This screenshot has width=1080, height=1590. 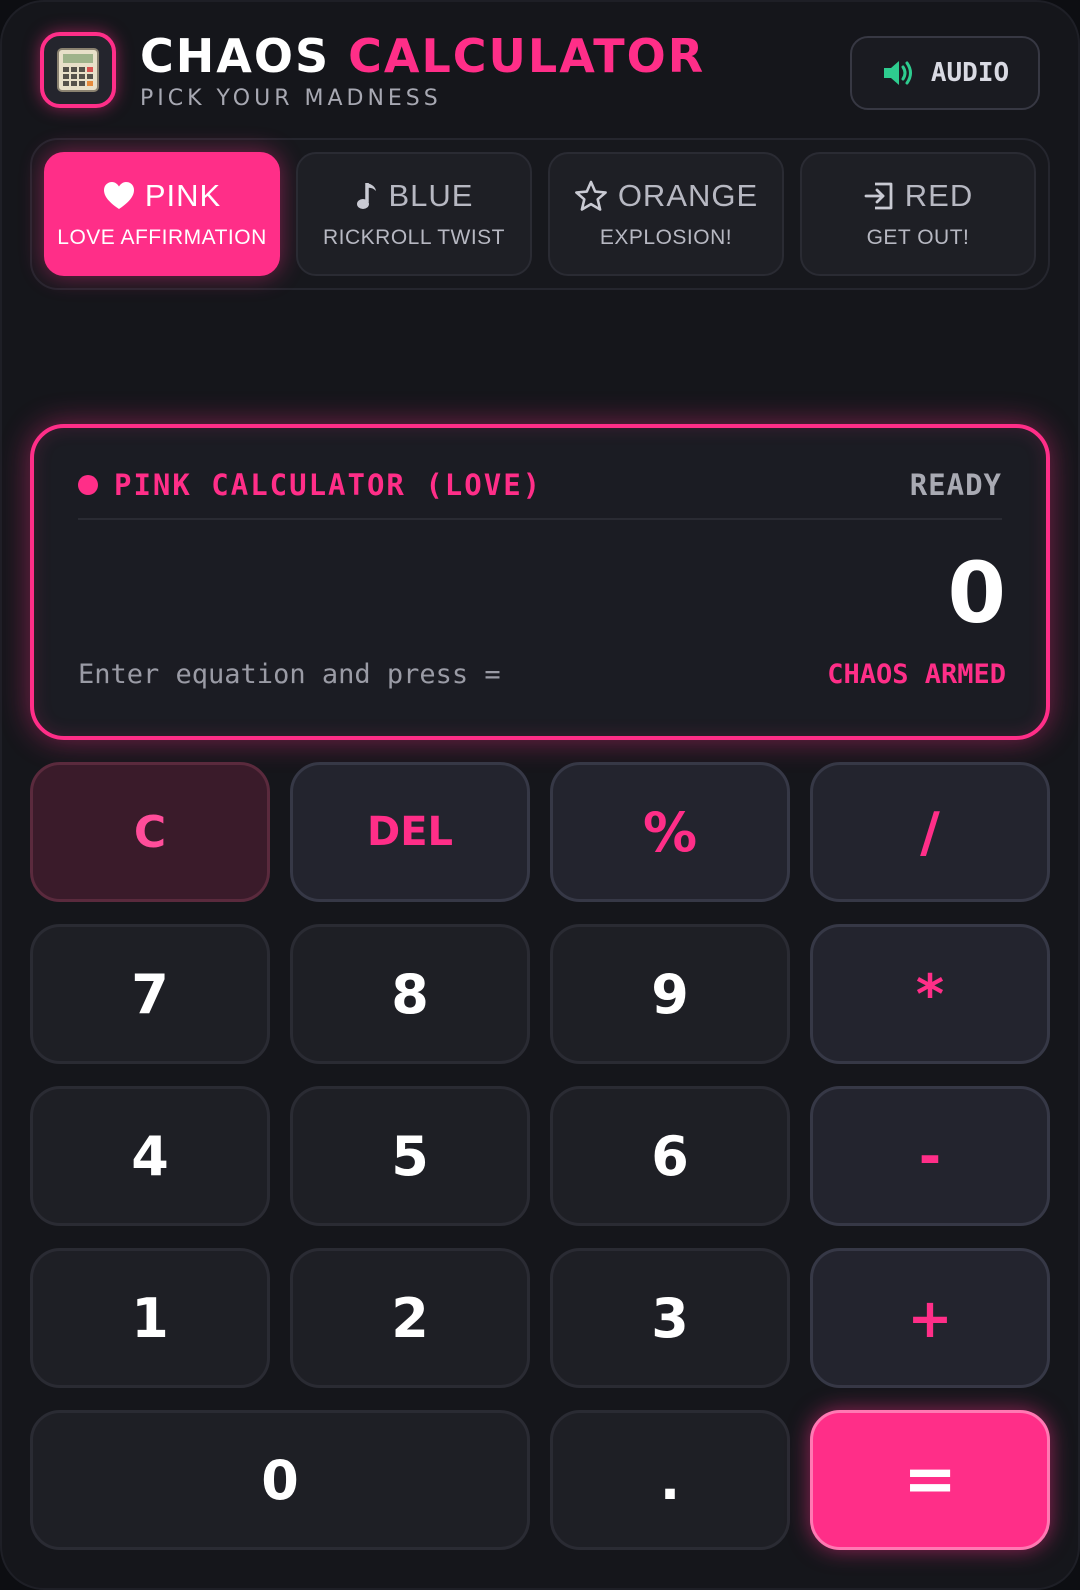 I want to click on key-decimal: ., so click(x=670, y=1480).